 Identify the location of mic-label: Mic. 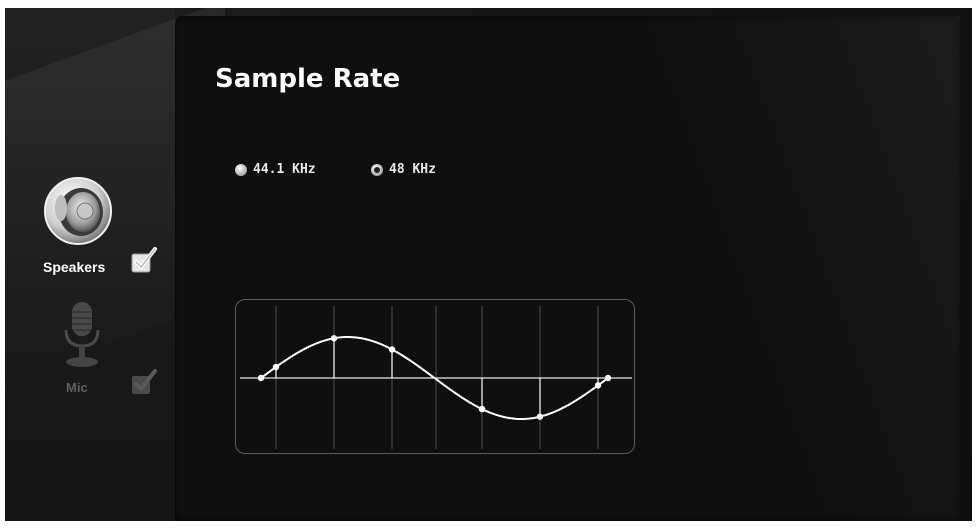
(77, 387).